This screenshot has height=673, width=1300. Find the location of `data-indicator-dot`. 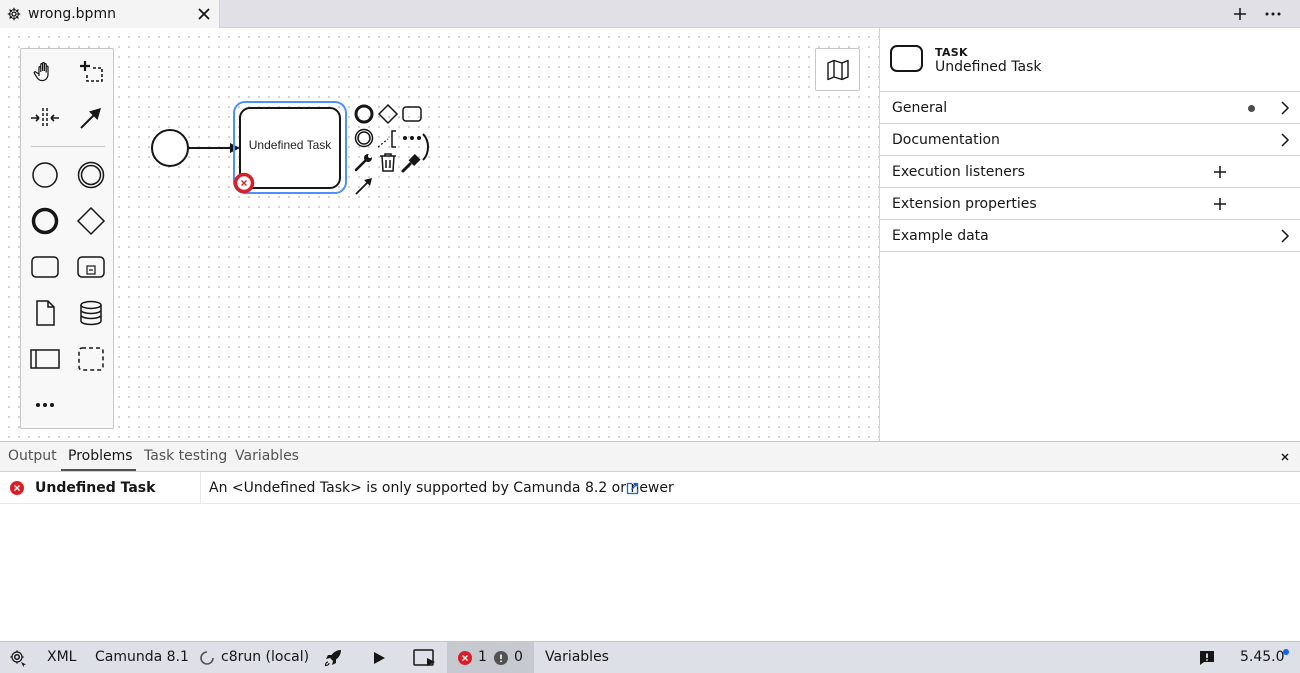

data-indicator-dot is located at coordinates (1251, 108).